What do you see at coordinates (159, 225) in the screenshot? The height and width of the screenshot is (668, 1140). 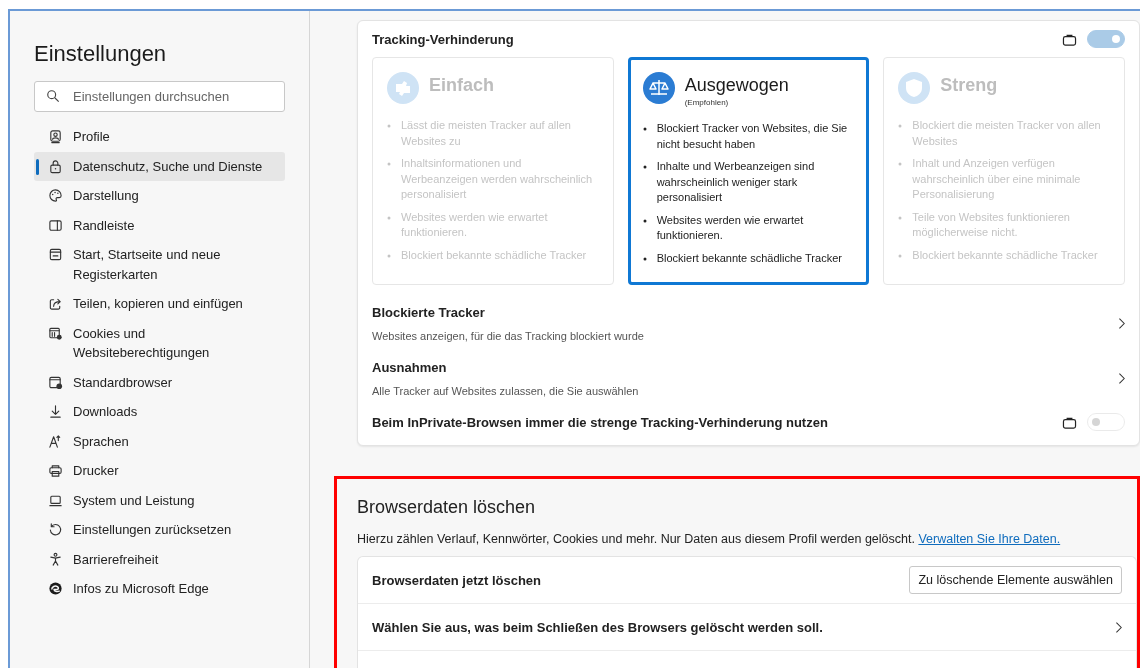 I see `sidebar-item: Randleiste` at bounding box center [159, 225].